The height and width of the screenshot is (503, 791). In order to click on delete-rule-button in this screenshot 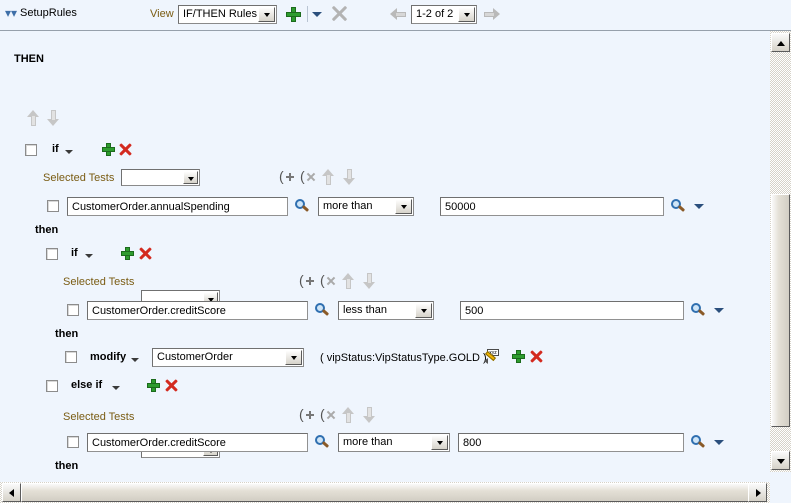, I will do `click(339, 13)`.